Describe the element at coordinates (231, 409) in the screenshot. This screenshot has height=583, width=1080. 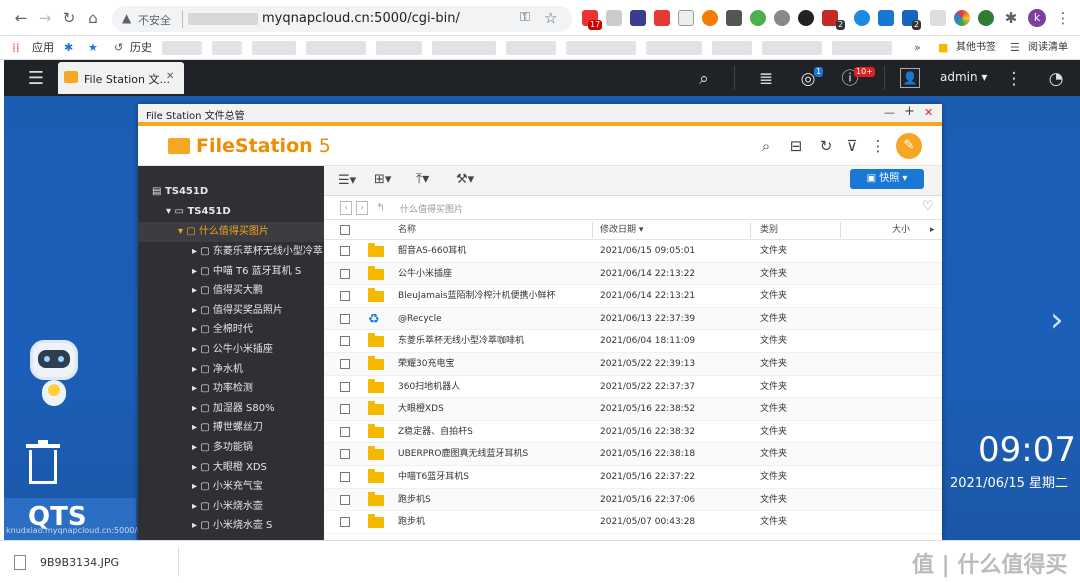
I see `tree-item: ▸ ▢ 加湿器 S80%` at that location.